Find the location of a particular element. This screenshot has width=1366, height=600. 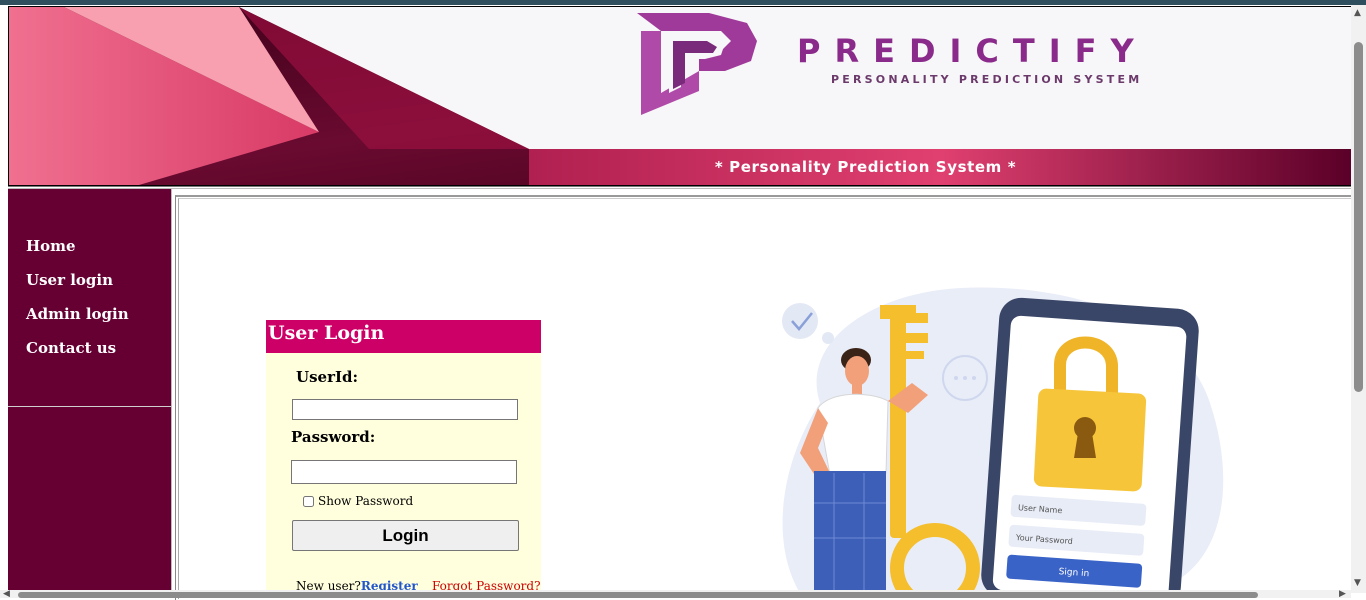

sidebar-divider is located at coordinates (89, 406).